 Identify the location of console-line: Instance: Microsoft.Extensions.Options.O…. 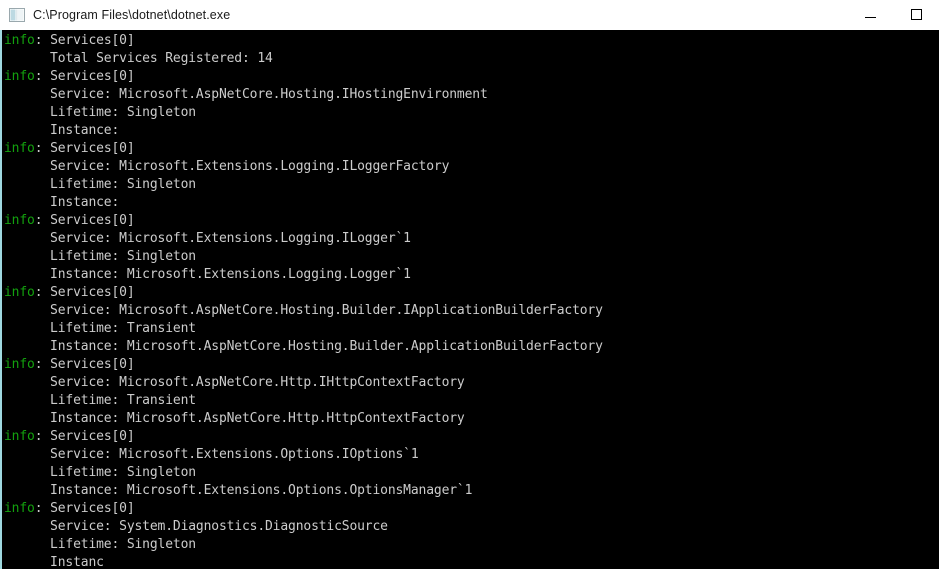
(471, 491).